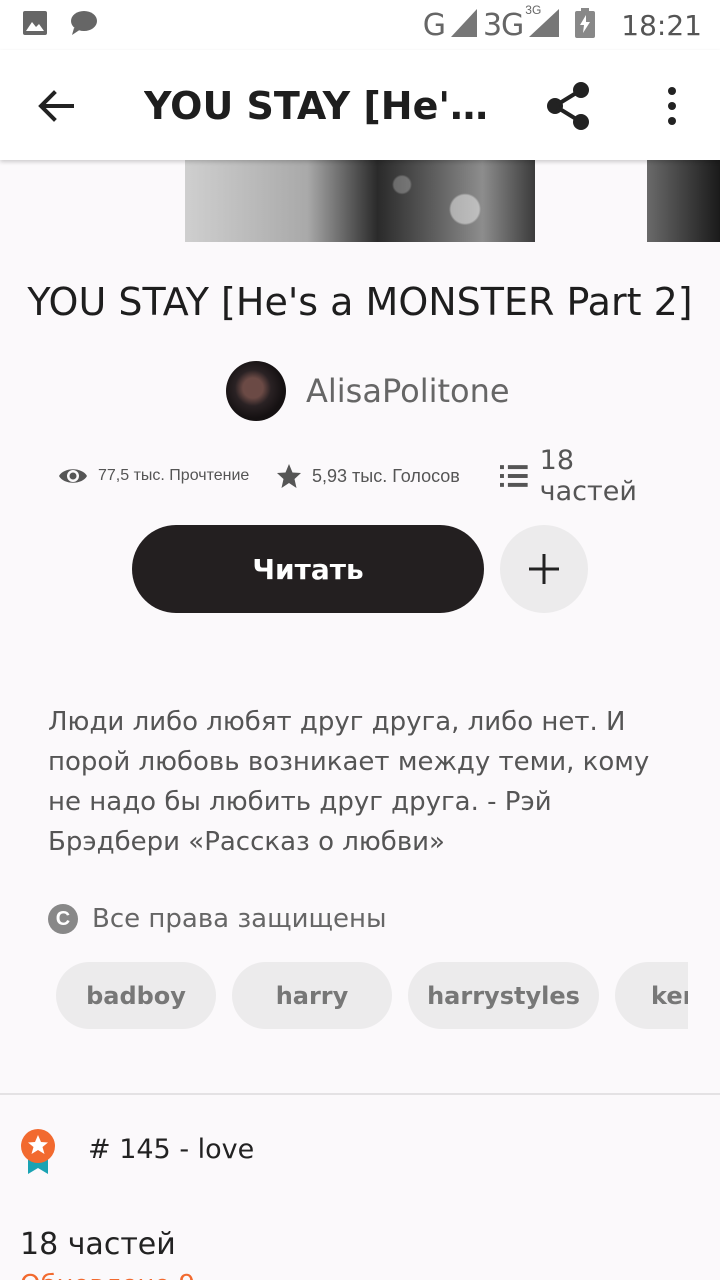  I want to click on ranking-row: # 145 - love, so click(137, 1152).